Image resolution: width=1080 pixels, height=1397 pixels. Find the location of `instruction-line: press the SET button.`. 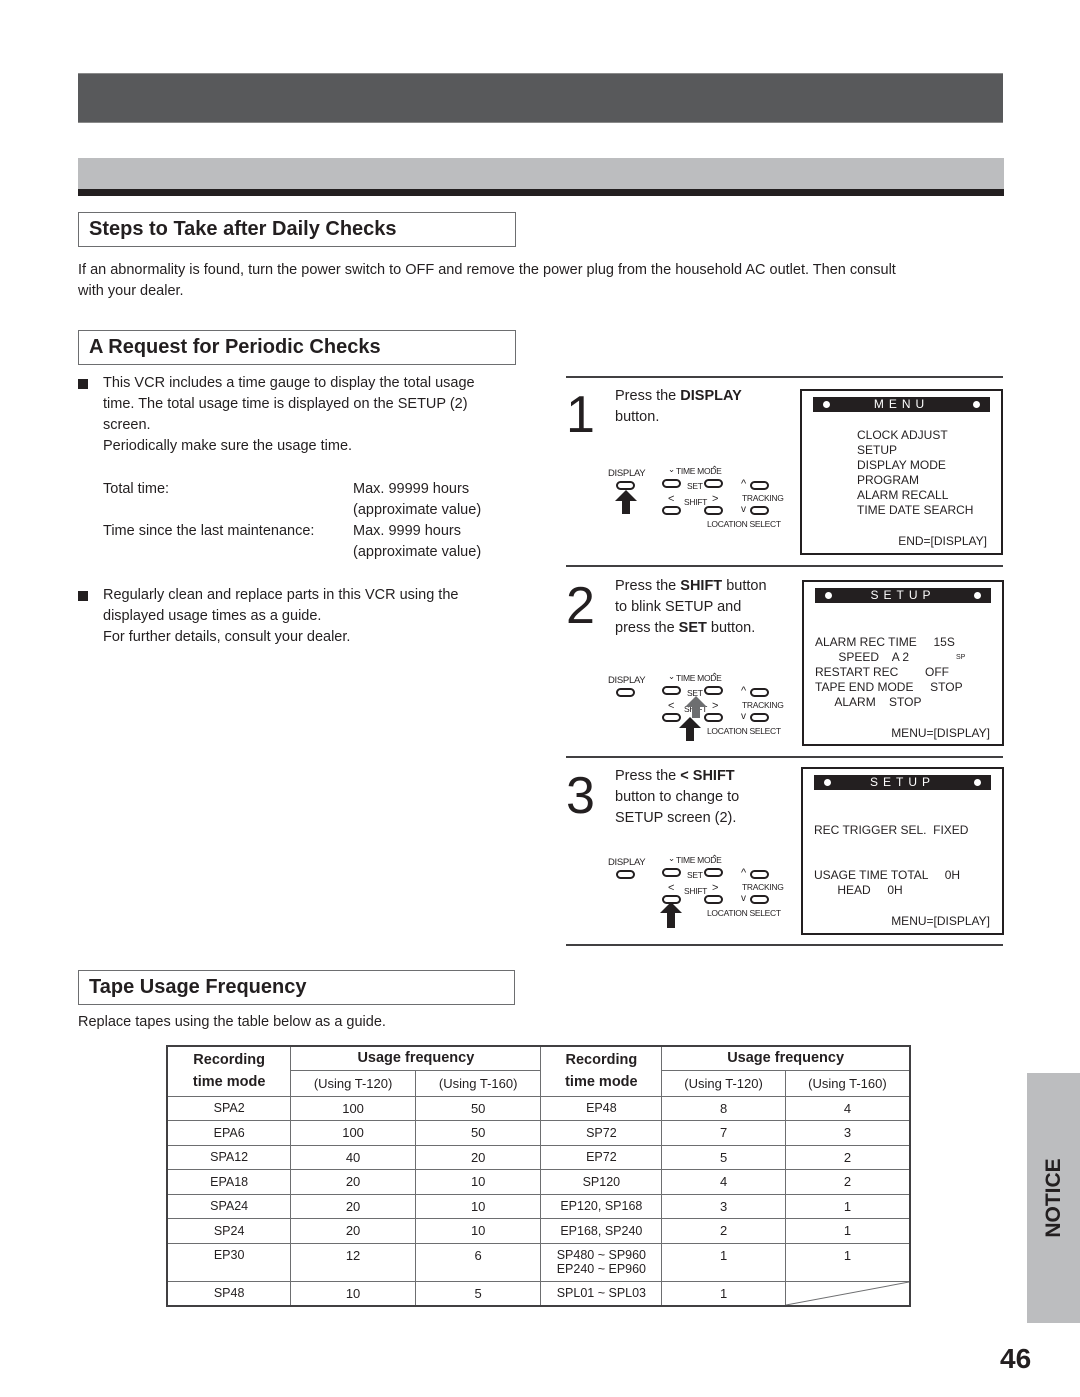

instruction-line: press the SET button. is located at coordinates (691, 628).